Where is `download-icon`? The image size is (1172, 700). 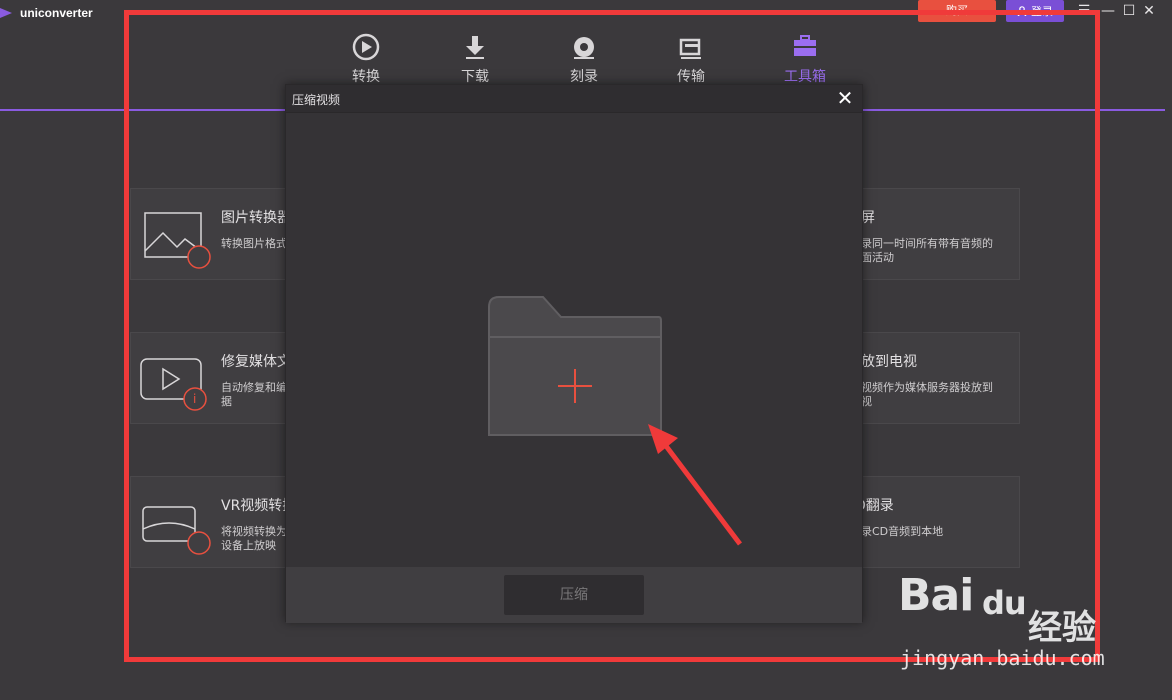 download-icon is located at coordinates (475, 47).